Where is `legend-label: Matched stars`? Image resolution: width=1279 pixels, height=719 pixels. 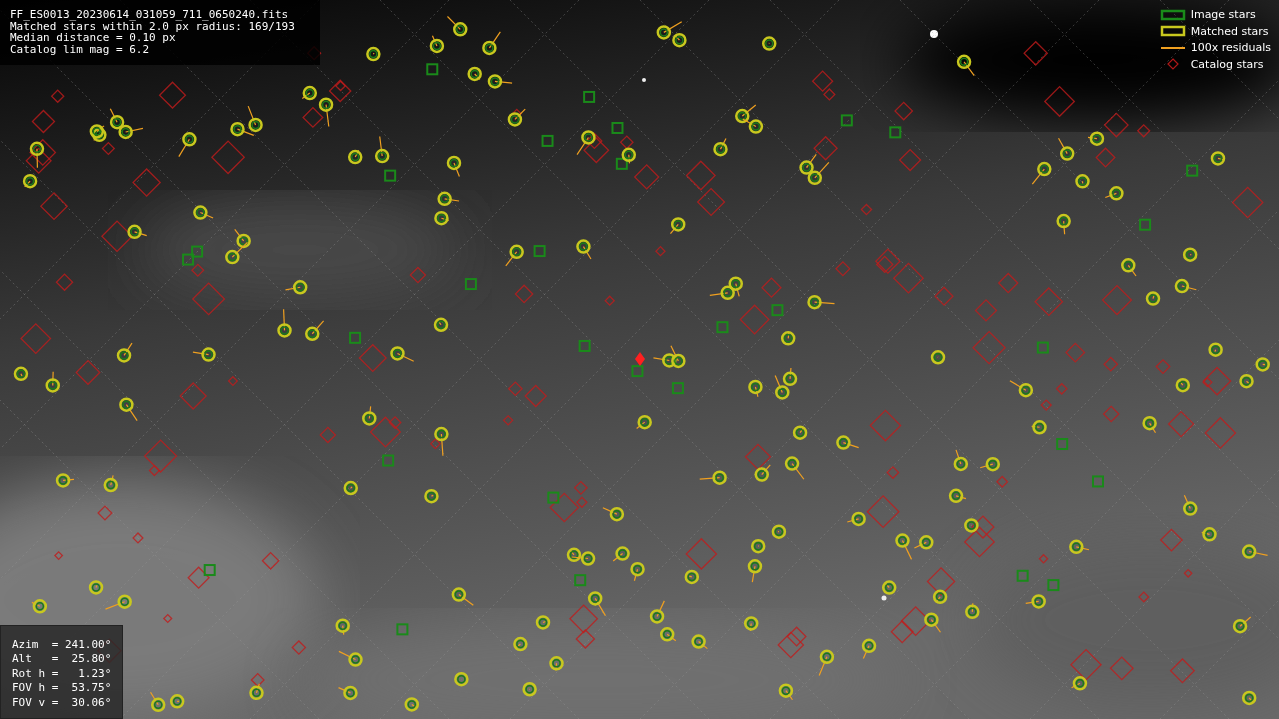 legend-label: Matched stars is located at coordinates (1229, 31).